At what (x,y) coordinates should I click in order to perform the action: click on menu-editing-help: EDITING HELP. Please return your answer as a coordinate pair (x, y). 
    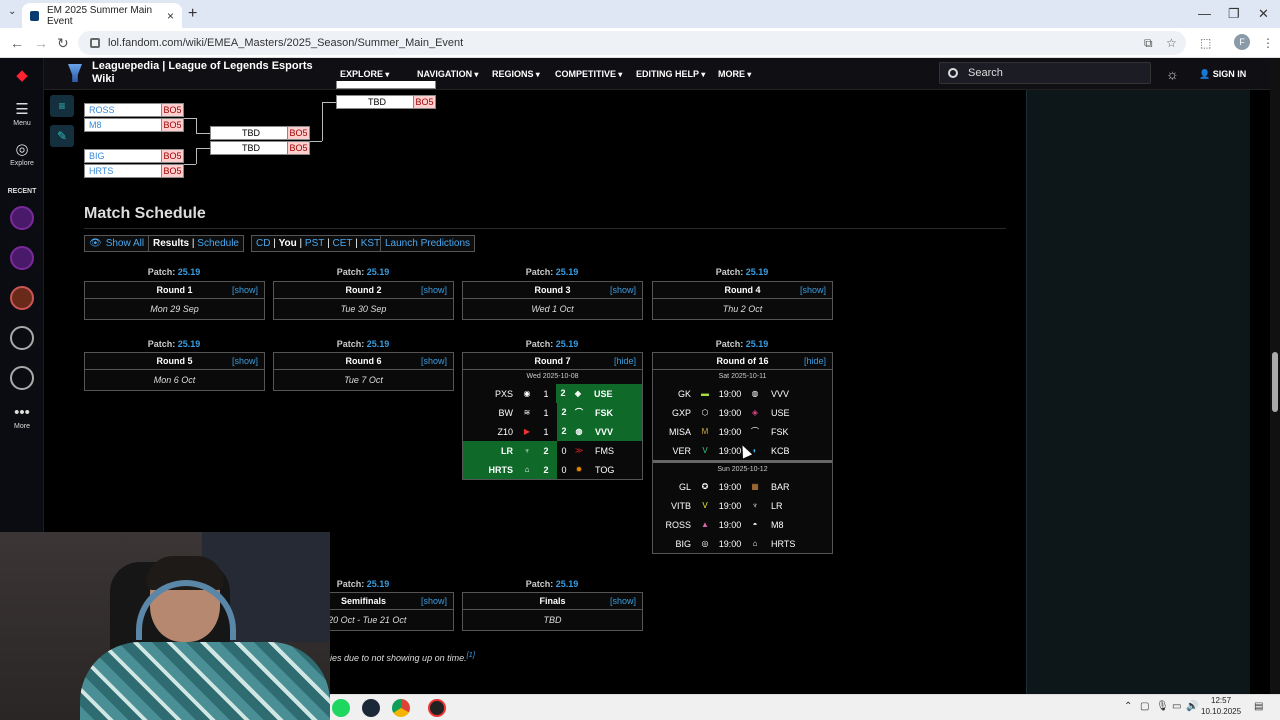
    Looking at the image, I should click on (670, 74).